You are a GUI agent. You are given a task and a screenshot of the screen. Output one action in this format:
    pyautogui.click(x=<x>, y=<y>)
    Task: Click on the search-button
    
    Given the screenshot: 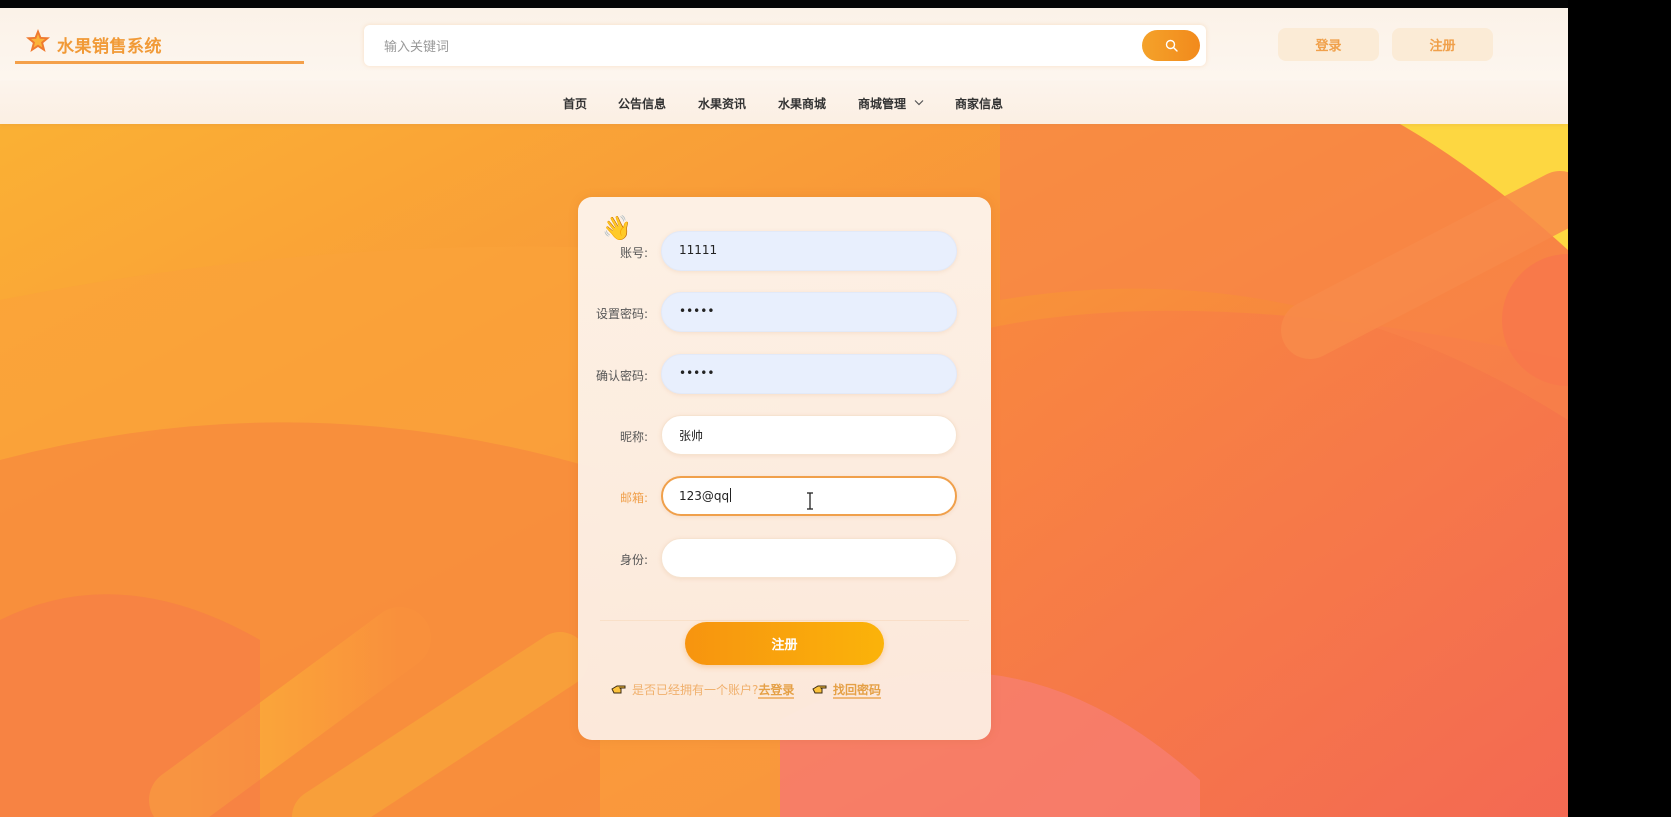 What is the action you would take?
    pyautogui.click(x=1171, y=45)
    